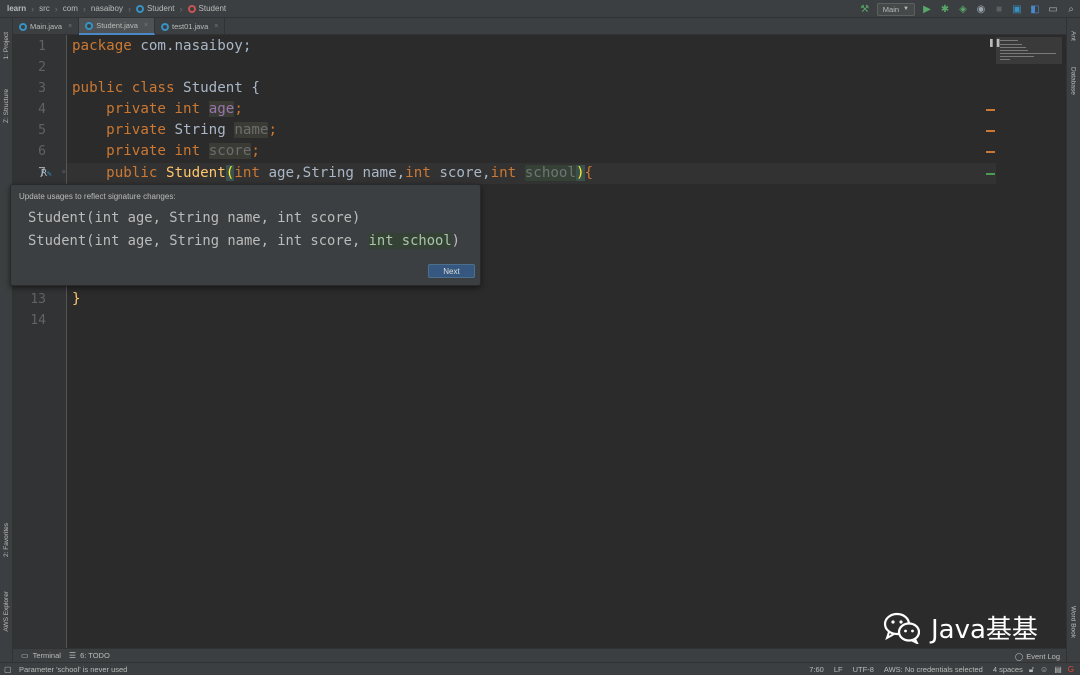 This screenshot has height=675, width=1080. I want to click on field-name: name, so click(251, 130).